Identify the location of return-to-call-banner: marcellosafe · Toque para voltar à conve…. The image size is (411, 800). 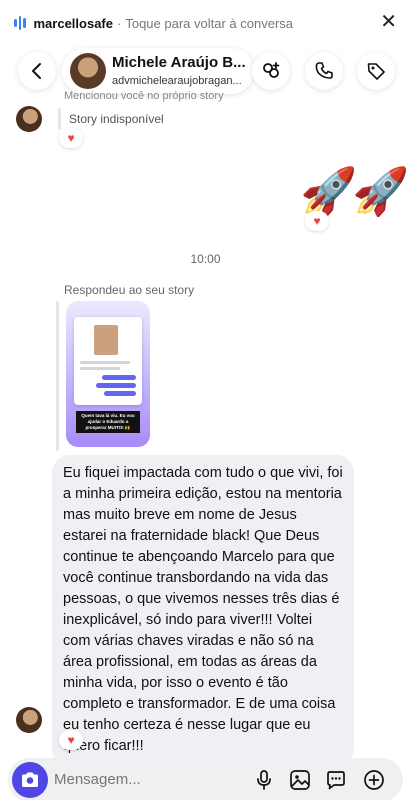
(205, 23).